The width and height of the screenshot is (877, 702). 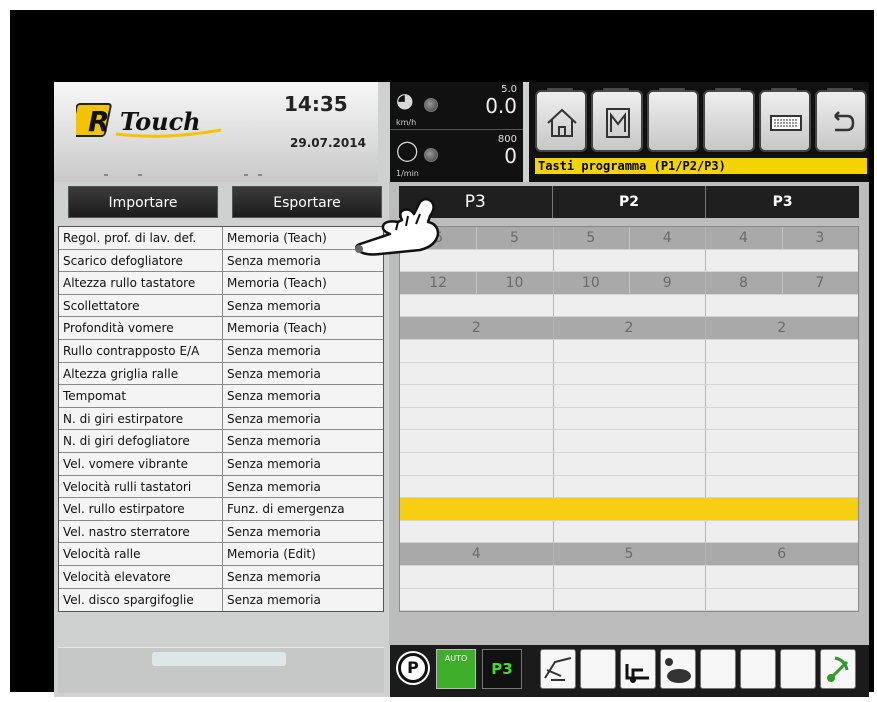 What do you see at coordinates (438, 283) in the screenshot?
I see `grid-value: 12` at bounding box center [438, 283].